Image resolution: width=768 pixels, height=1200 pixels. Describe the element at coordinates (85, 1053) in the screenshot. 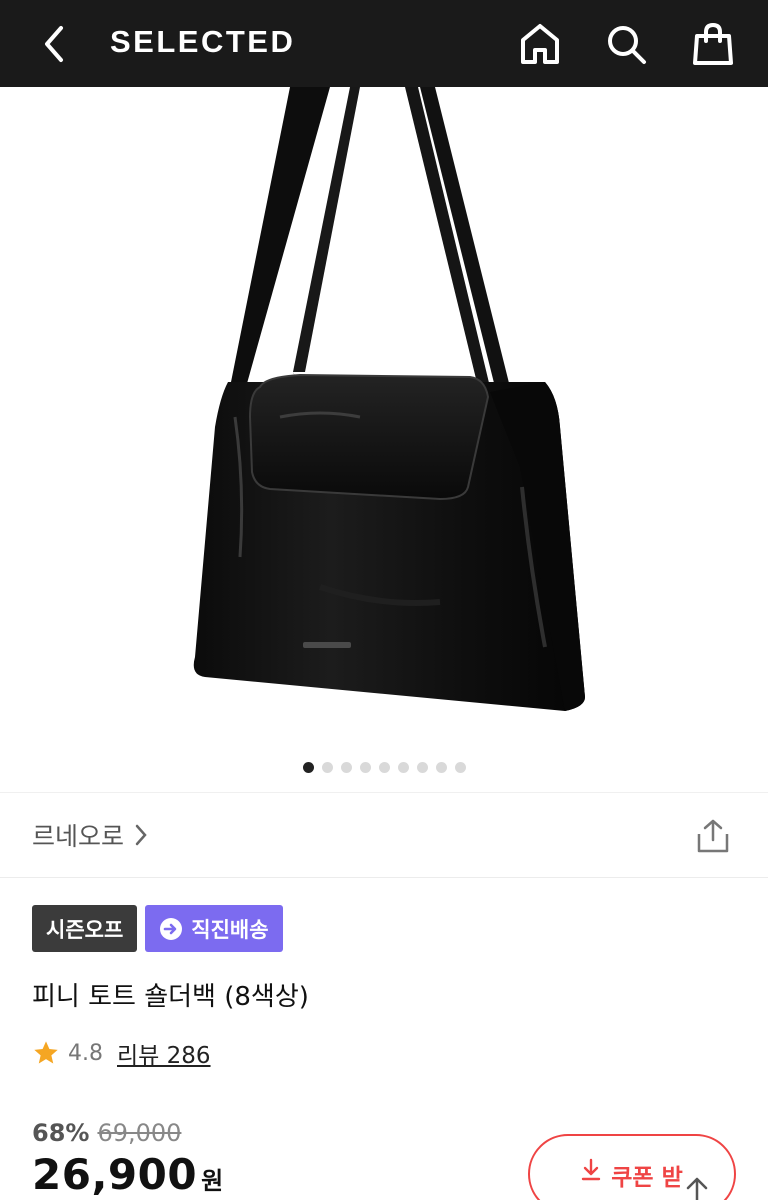

I see `rating-value: 4.8` at that location.